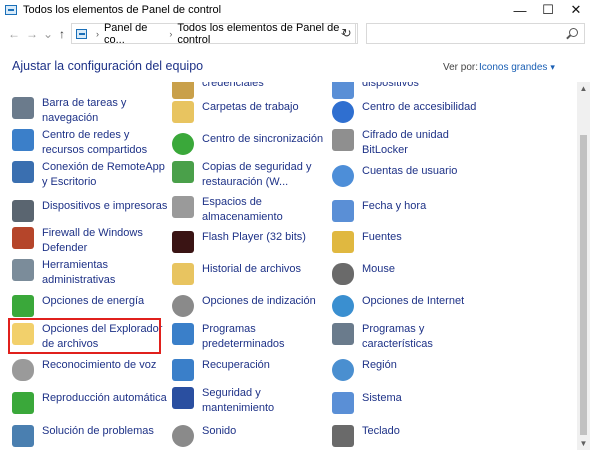 The width and height of the screenshot is (590, 450). What do you see at coordinates (573, 32) in the screenshot?
I see `search-icon` at bounding box center [573, 32].